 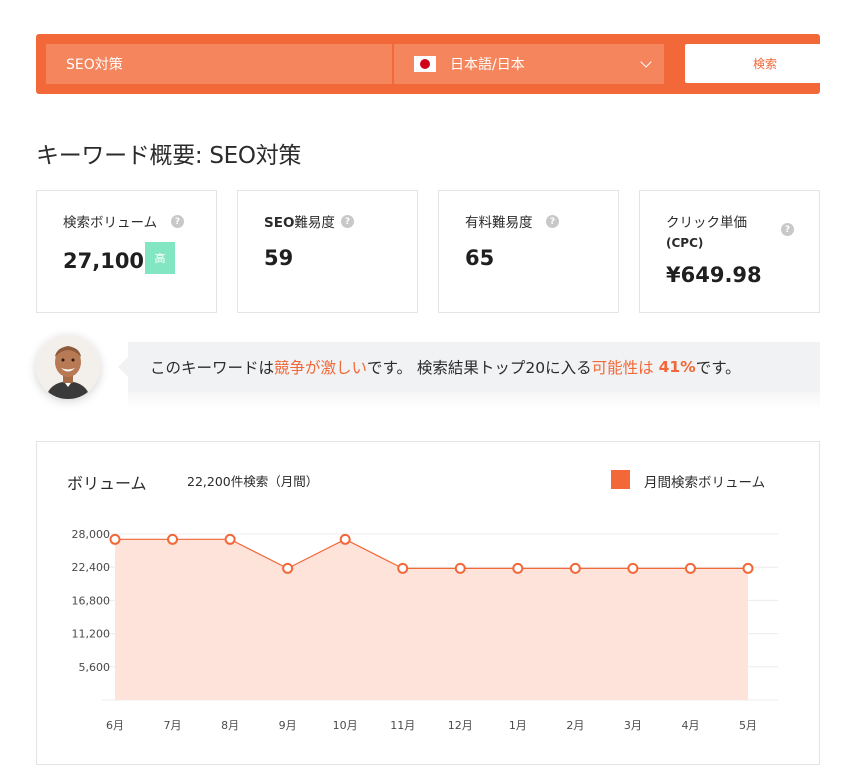 I want to click on x-tick-label: 3月, so click(x=633, y=725).